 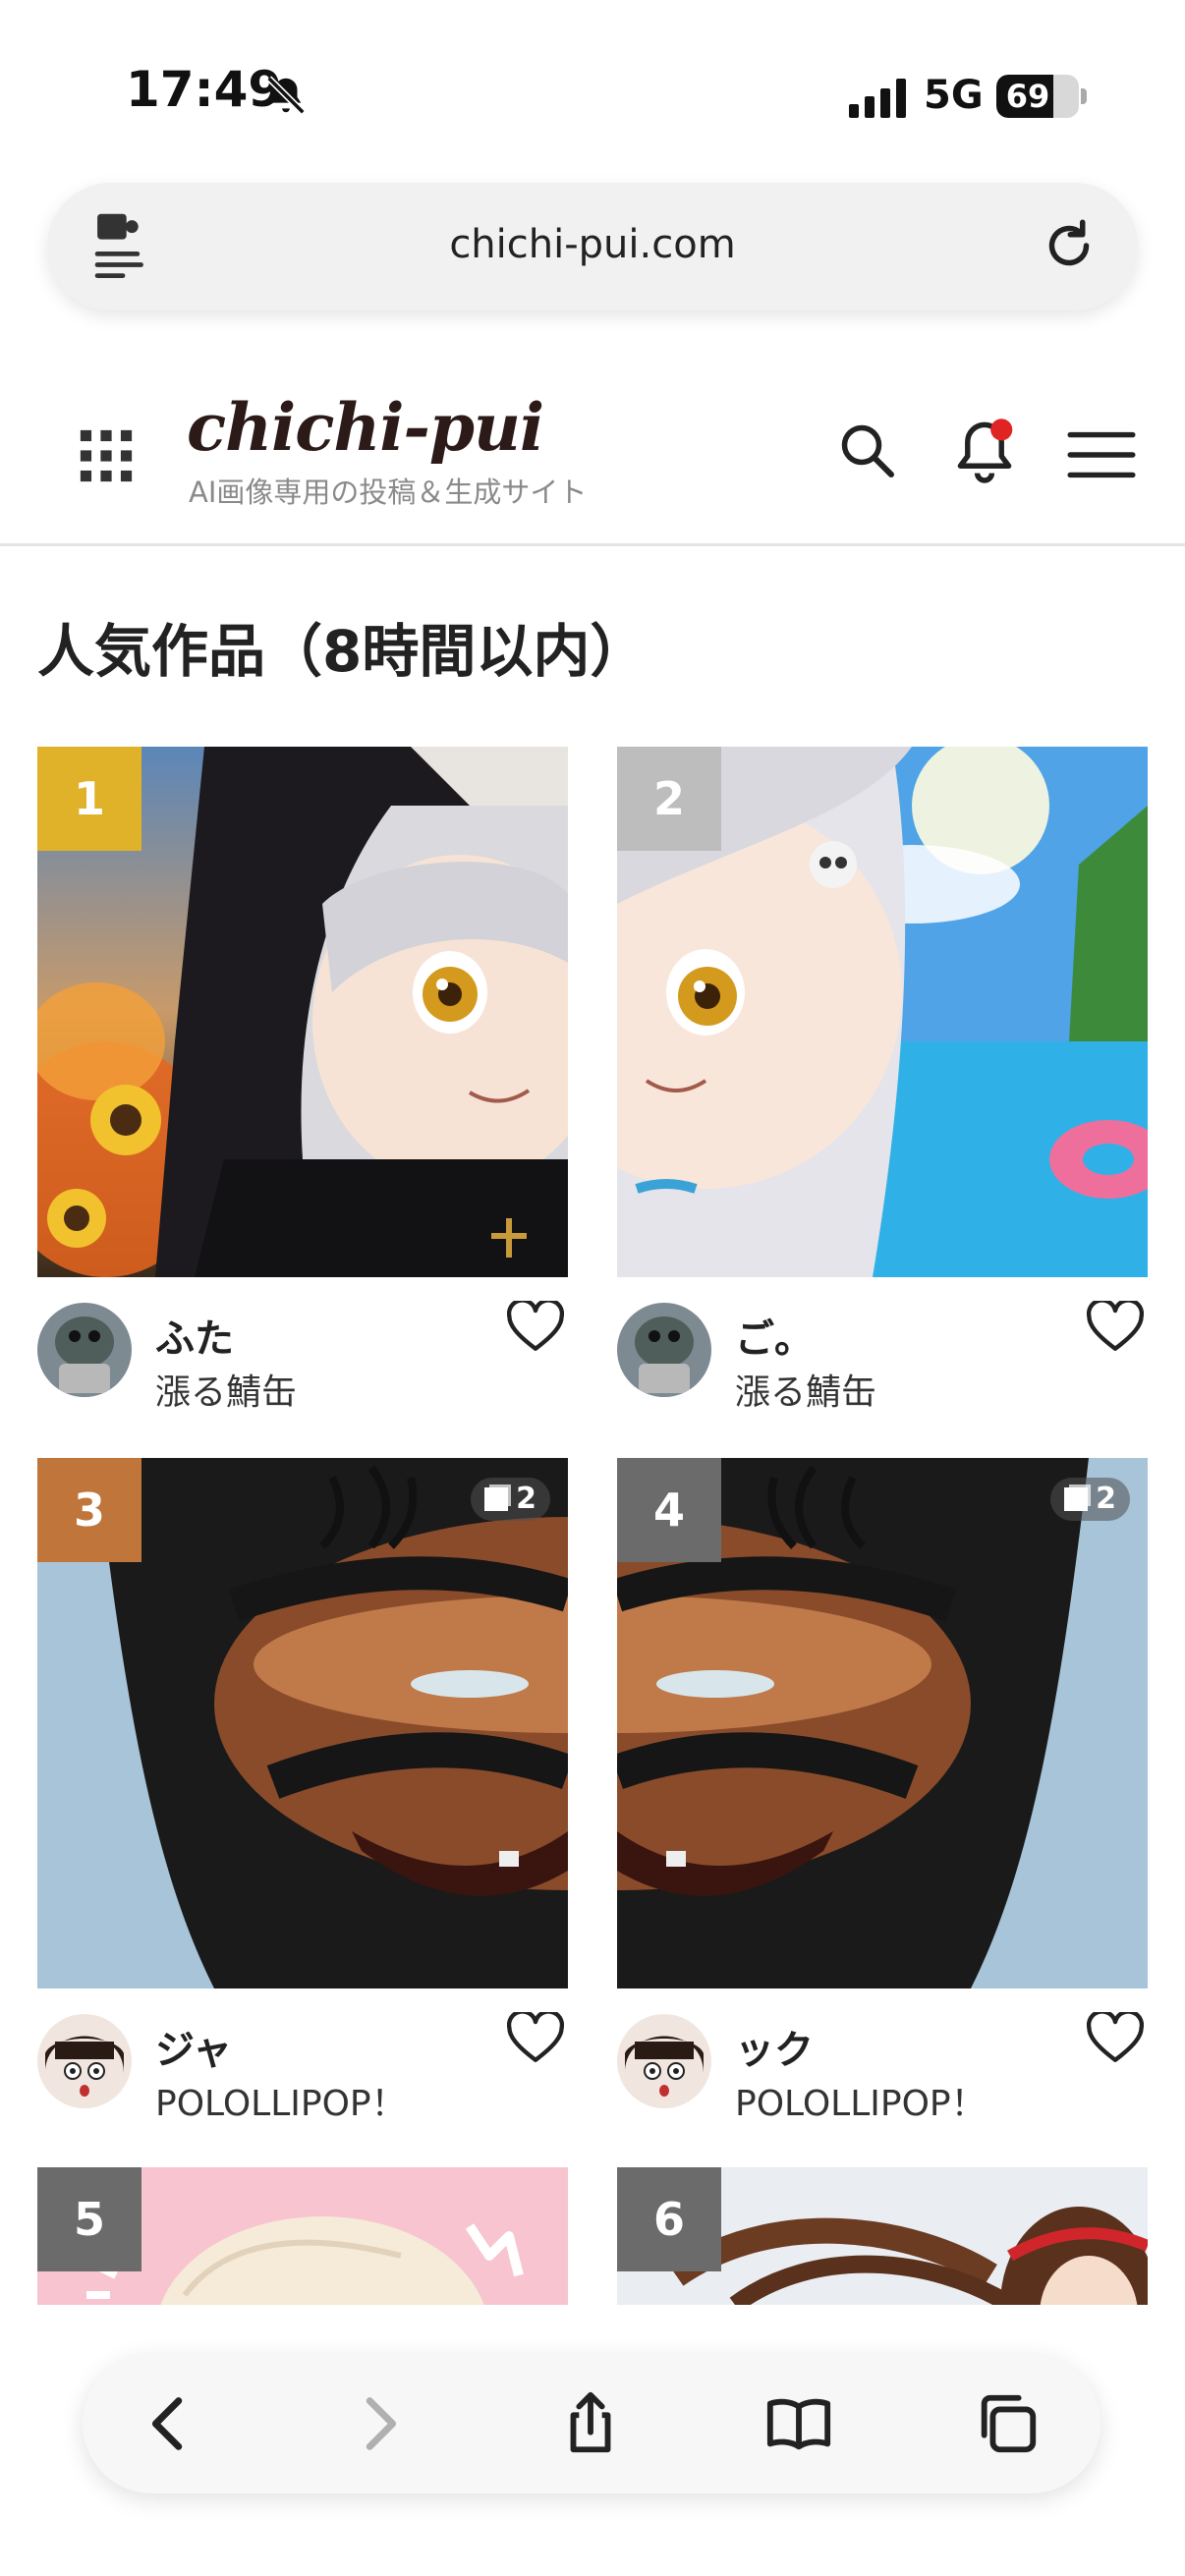 I want to click on rank-badge: 2, so click(x=669, y=799).